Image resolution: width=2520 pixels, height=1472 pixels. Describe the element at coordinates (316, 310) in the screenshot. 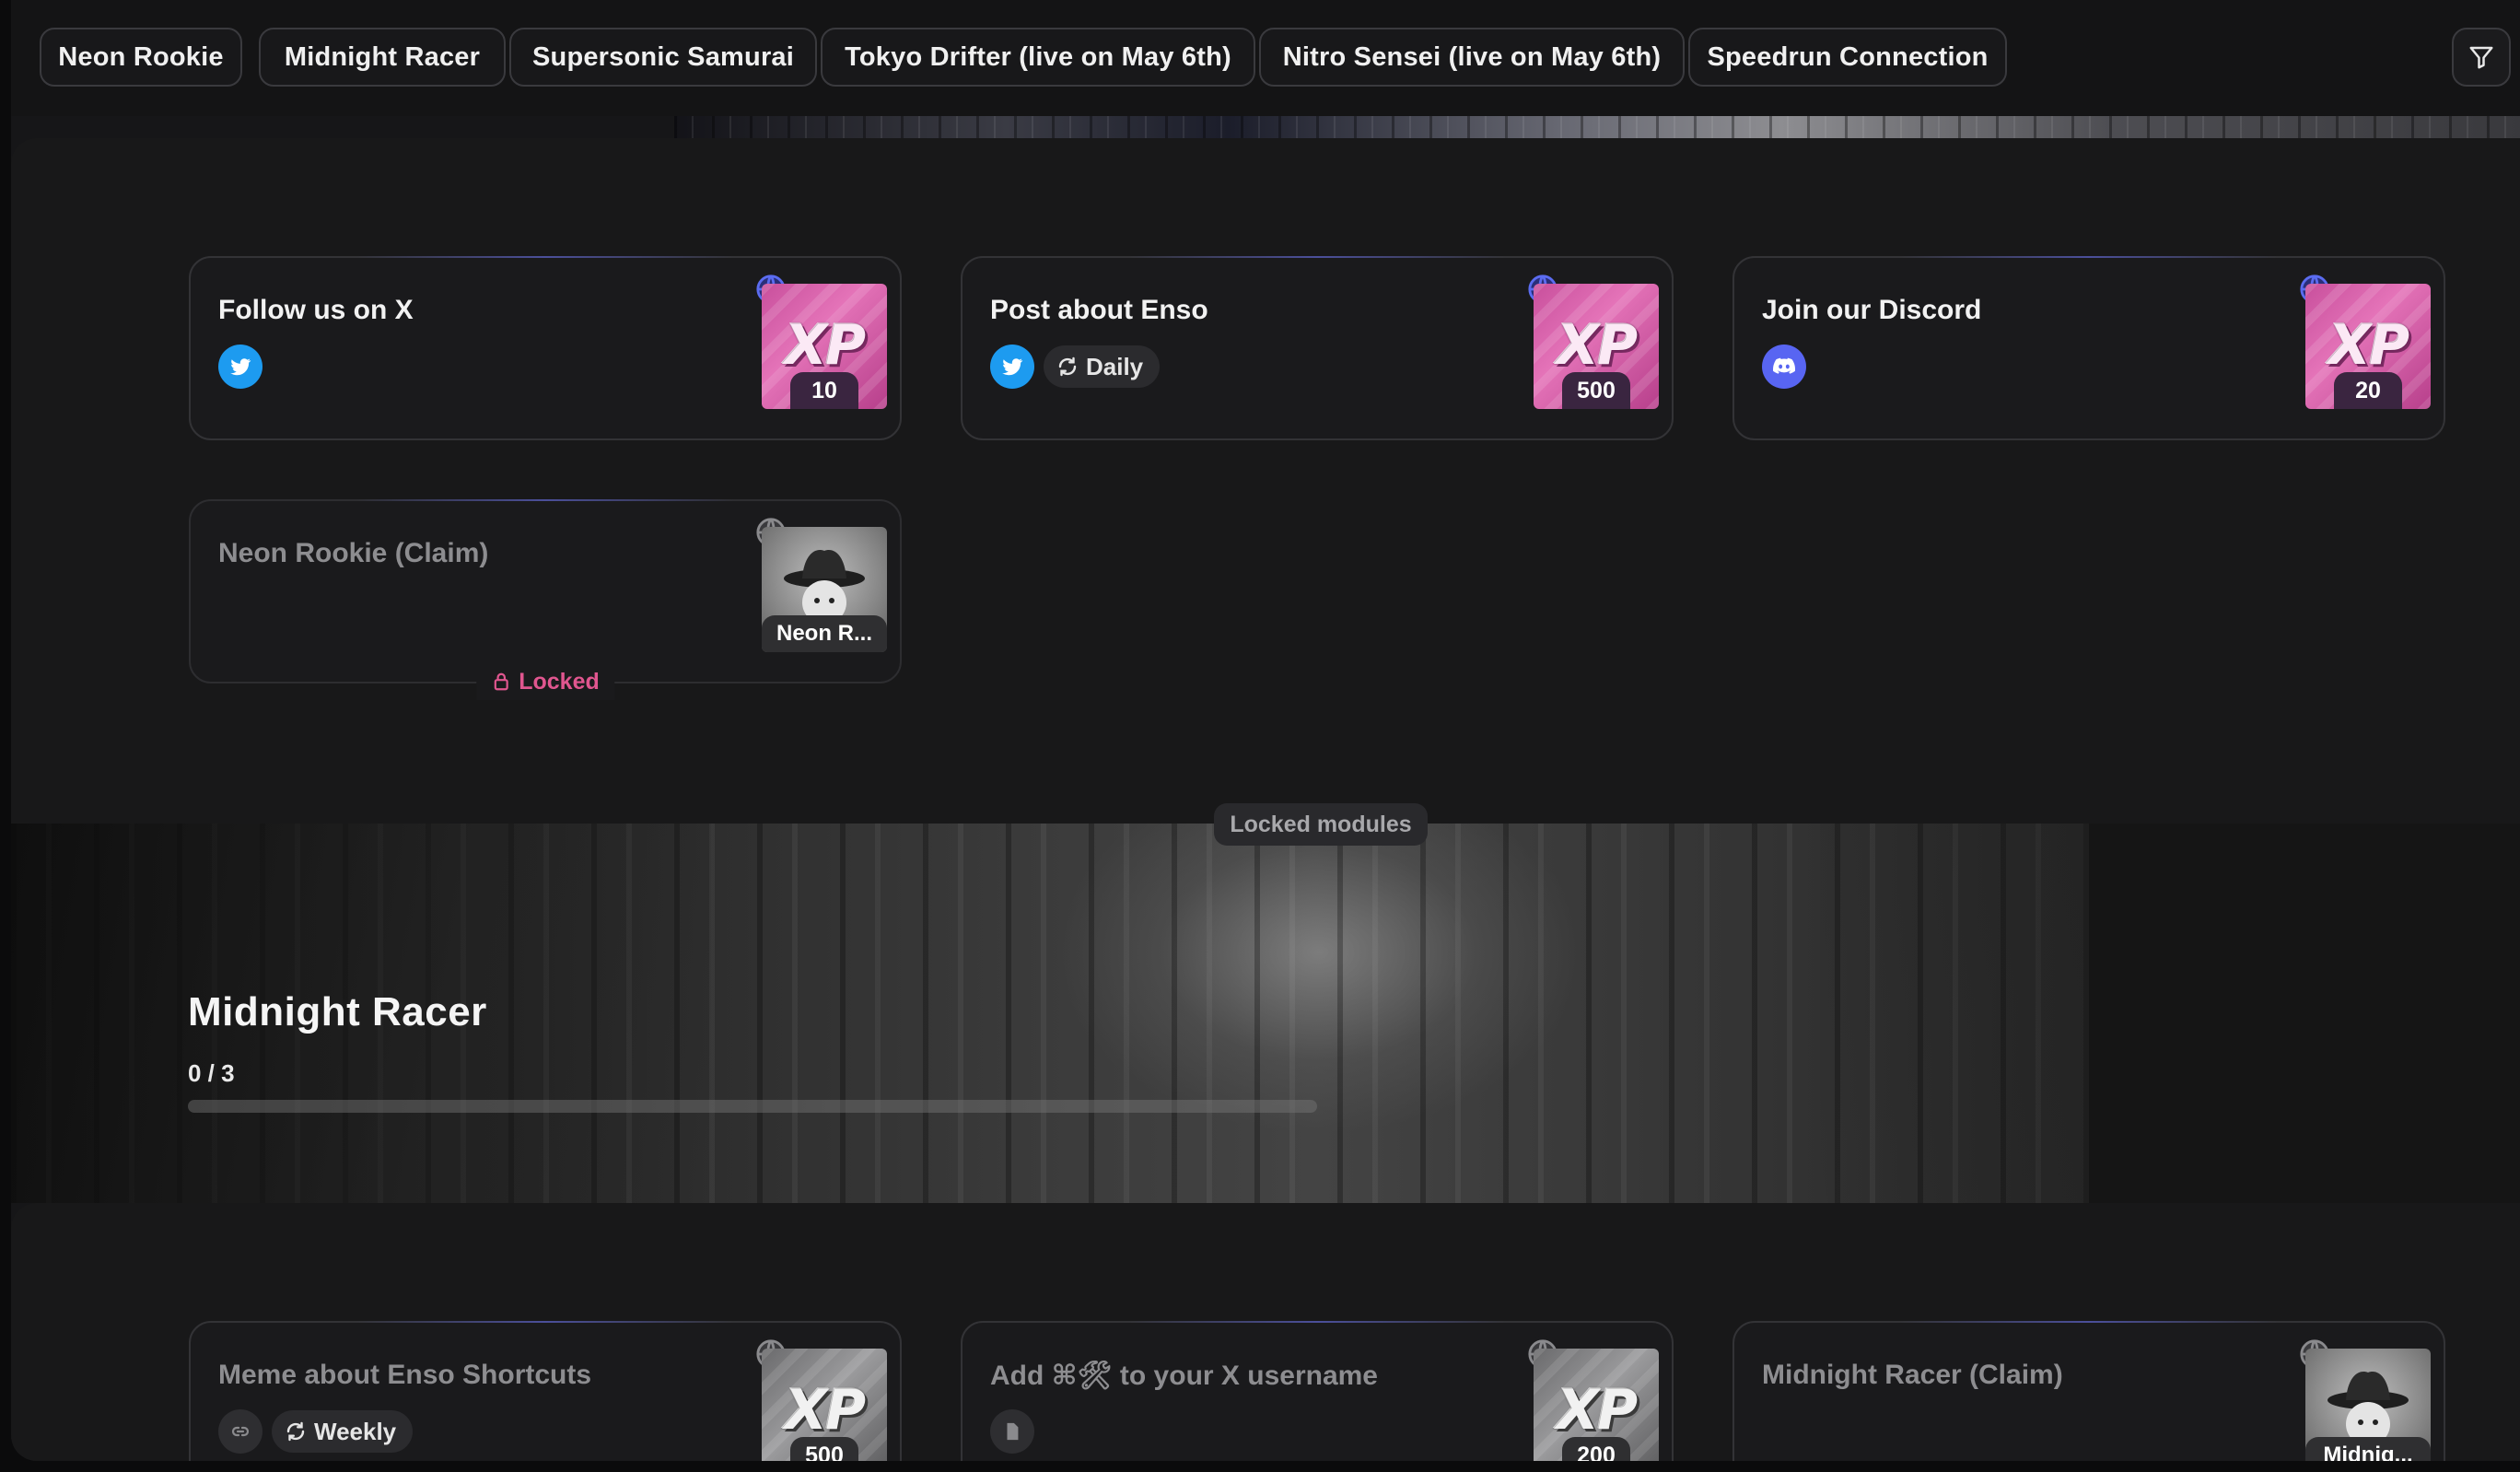

I see `quest-title: Follow us on X` at that location.